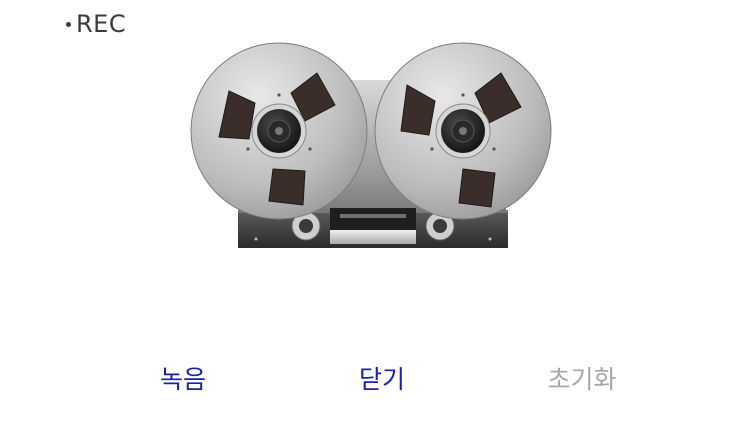 Image resolution: width=750 pixels, height=429 pixels. I want to click on rec-label: REC, so click(101, 24).